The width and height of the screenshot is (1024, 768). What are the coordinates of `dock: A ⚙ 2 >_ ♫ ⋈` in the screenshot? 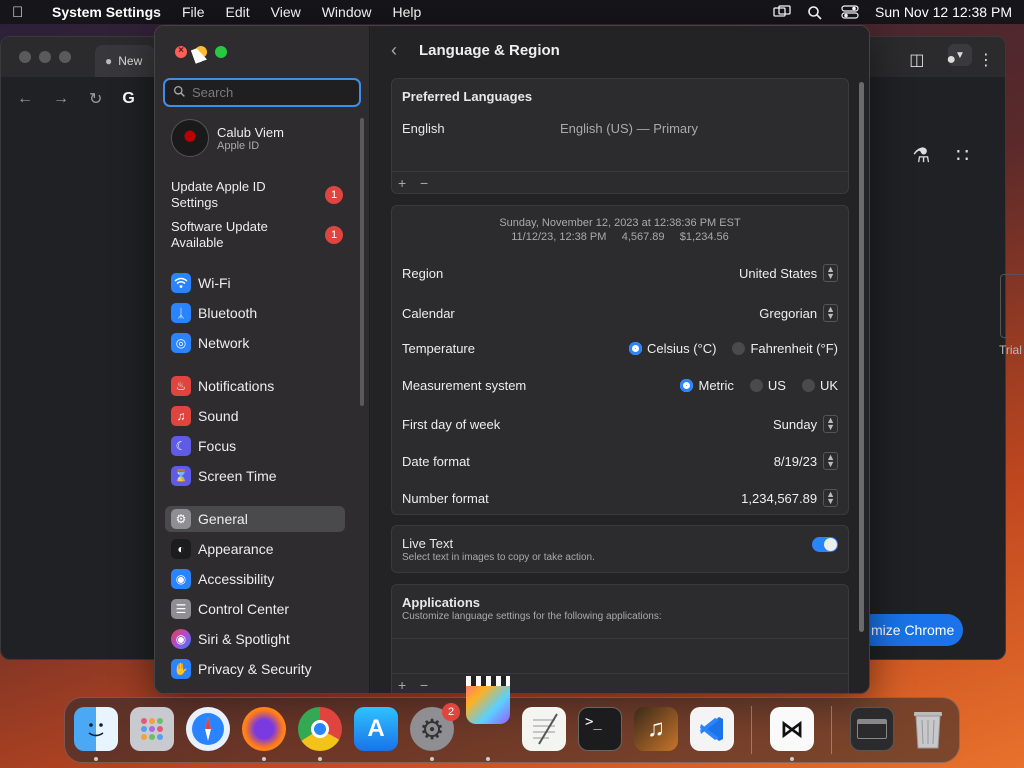 It's located at (512, 719).